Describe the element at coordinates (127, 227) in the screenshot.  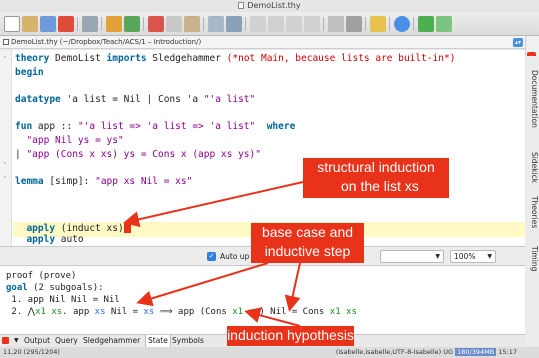
I see `text-cursor` at that location.